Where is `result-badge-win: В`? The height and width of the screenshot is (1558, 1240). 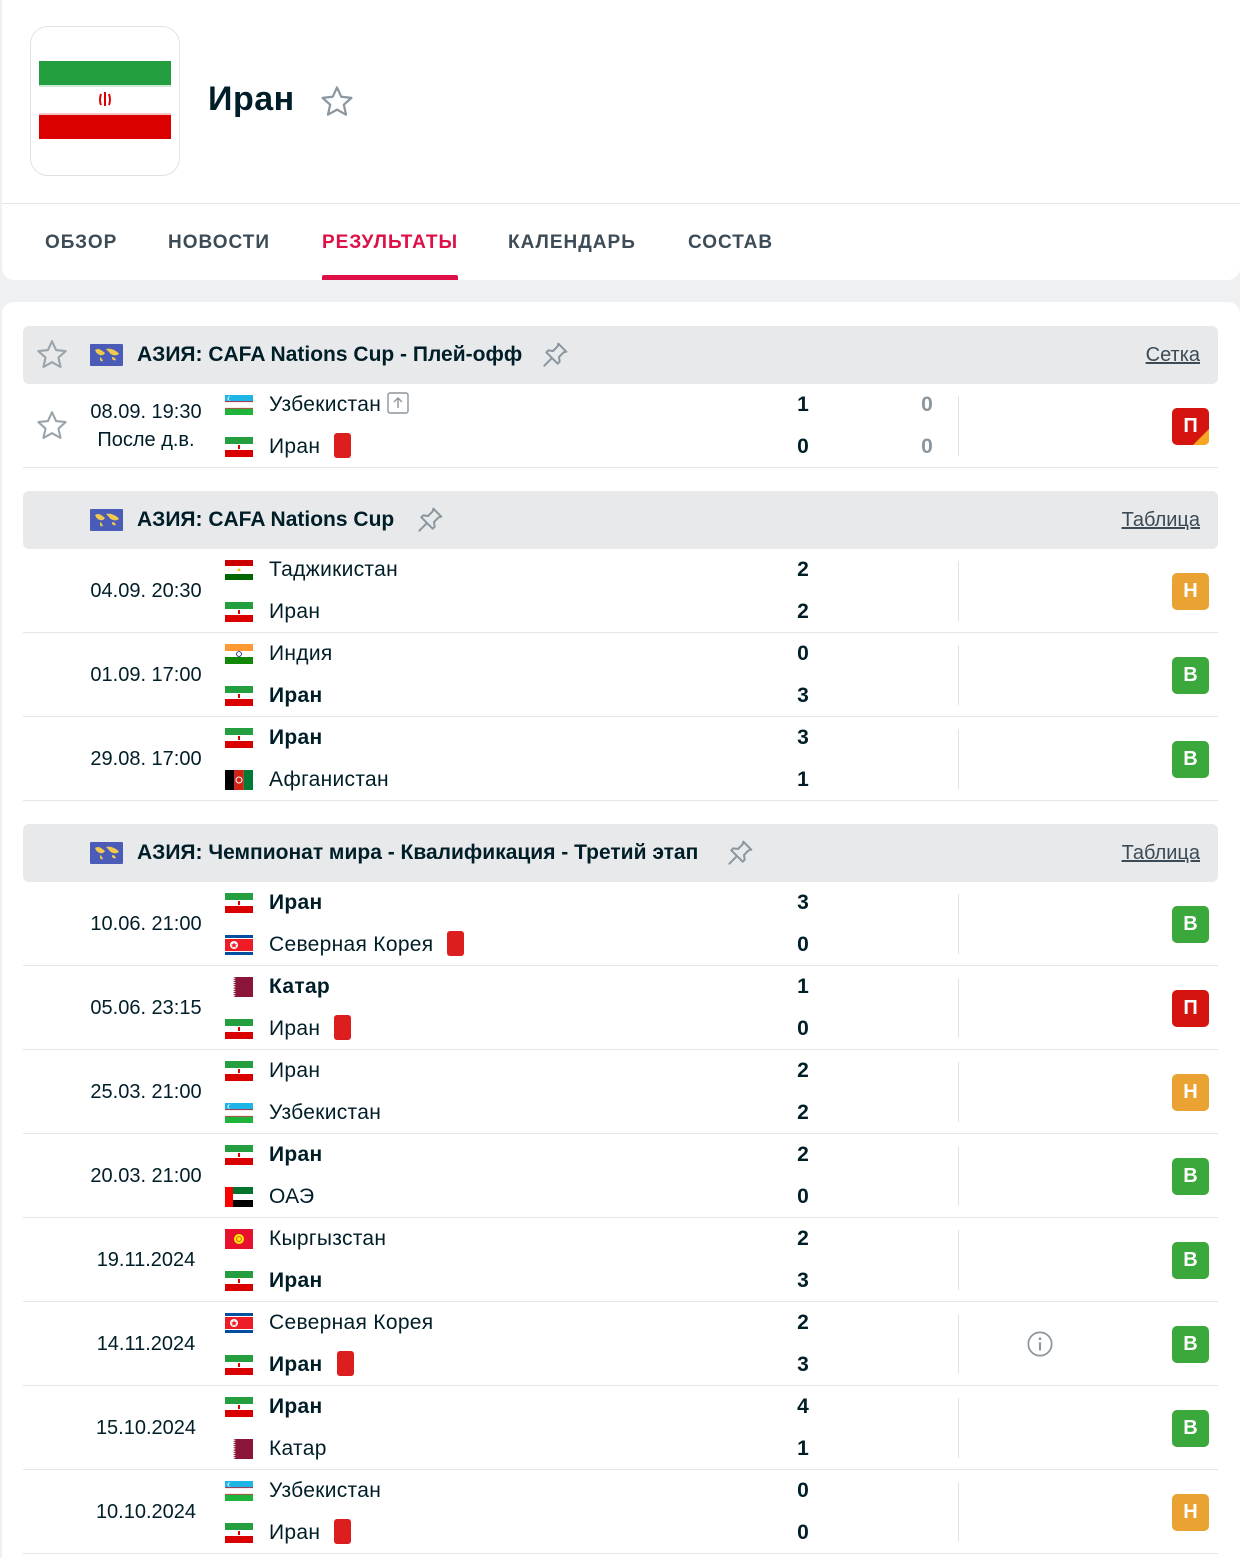
result-badge-win: В is located at coordinates (1190, 1344).